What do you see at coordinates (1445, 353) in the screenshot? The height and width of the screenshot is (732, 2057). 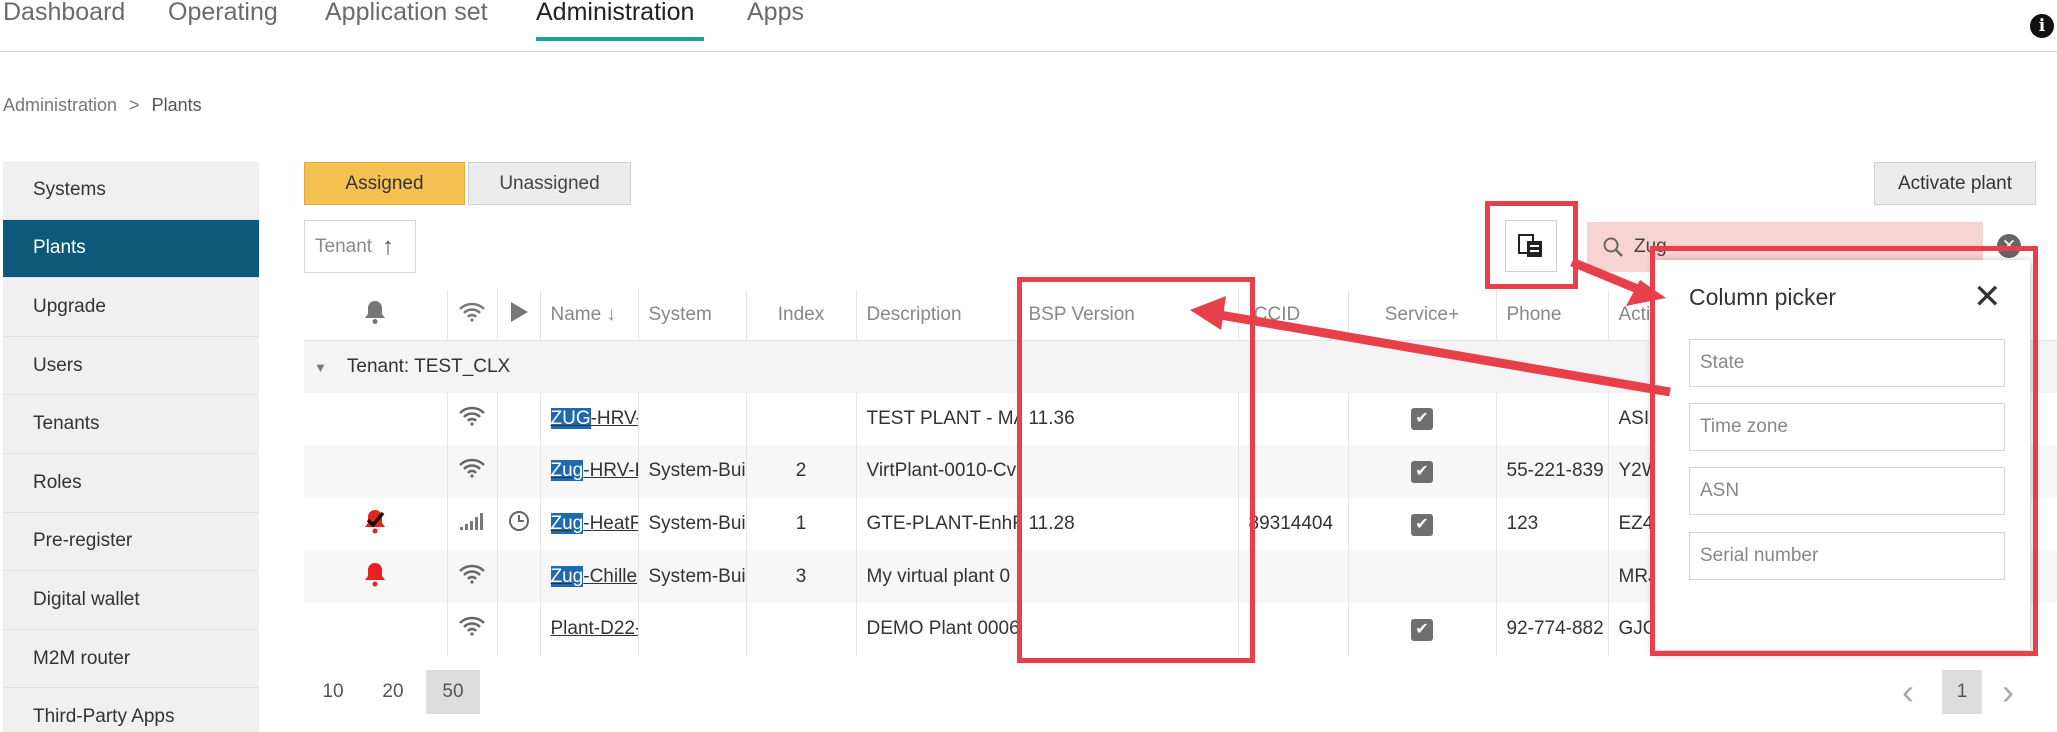 I see `arrow-to-bsp-column` at bounding box center [1445, 353].